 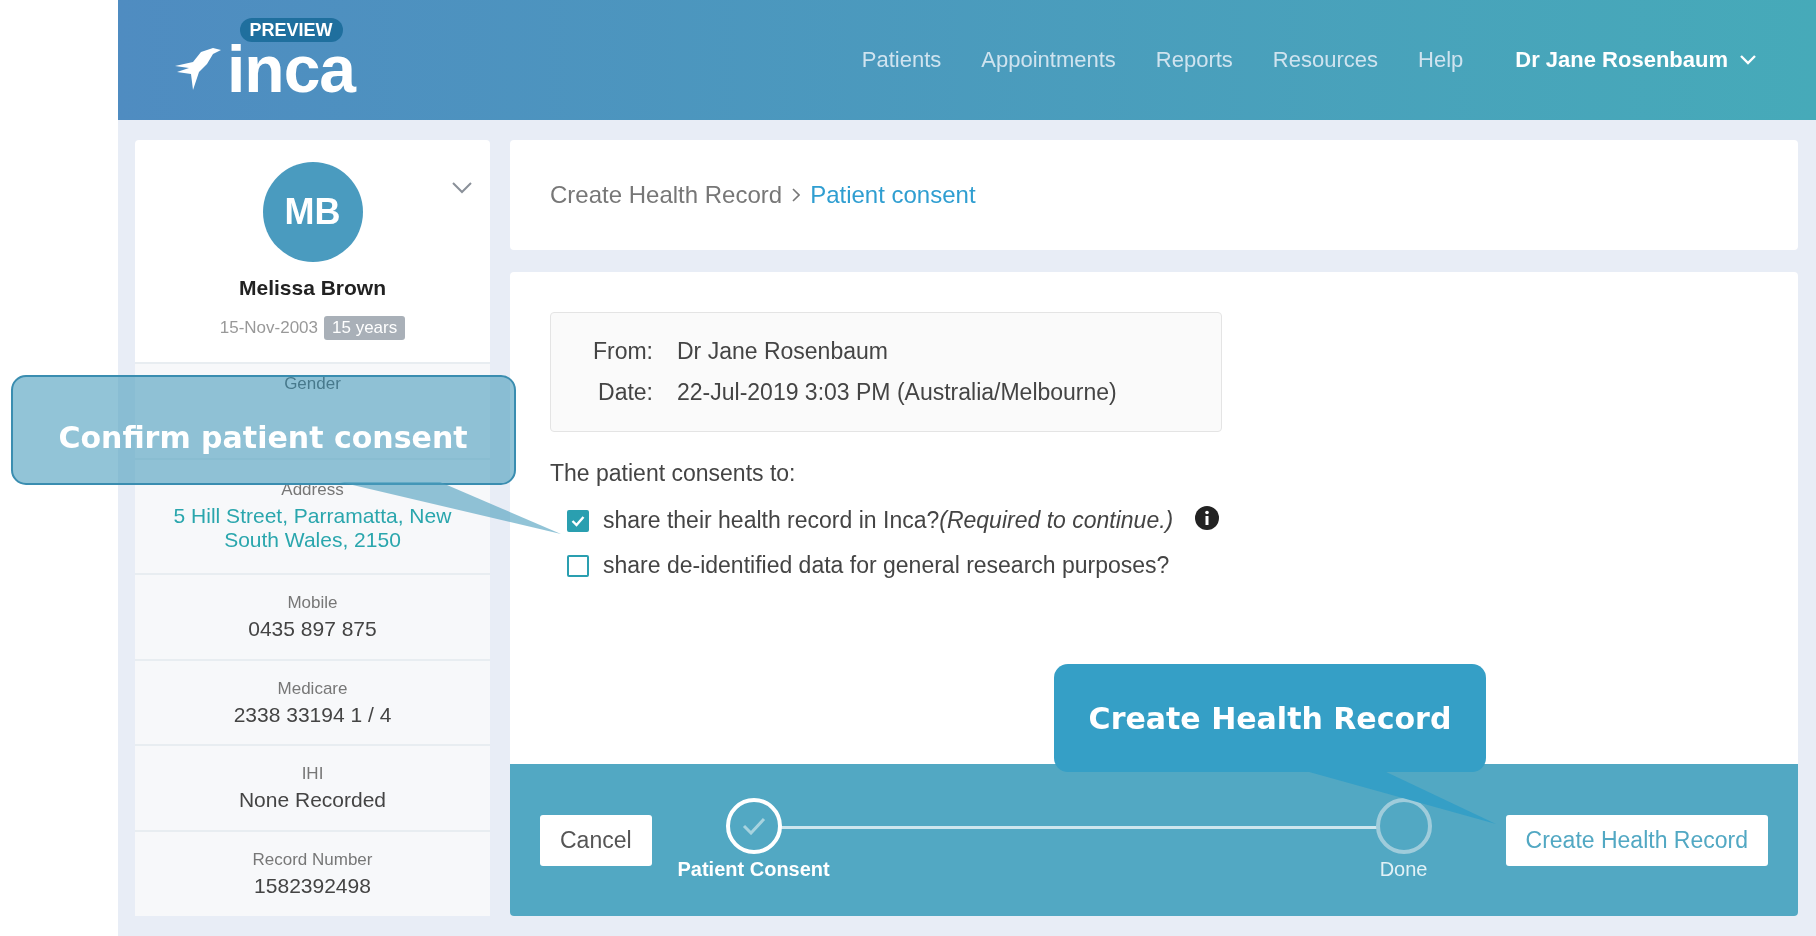 I want to click on nav-link: Resources, so click(x=1325, y=60).